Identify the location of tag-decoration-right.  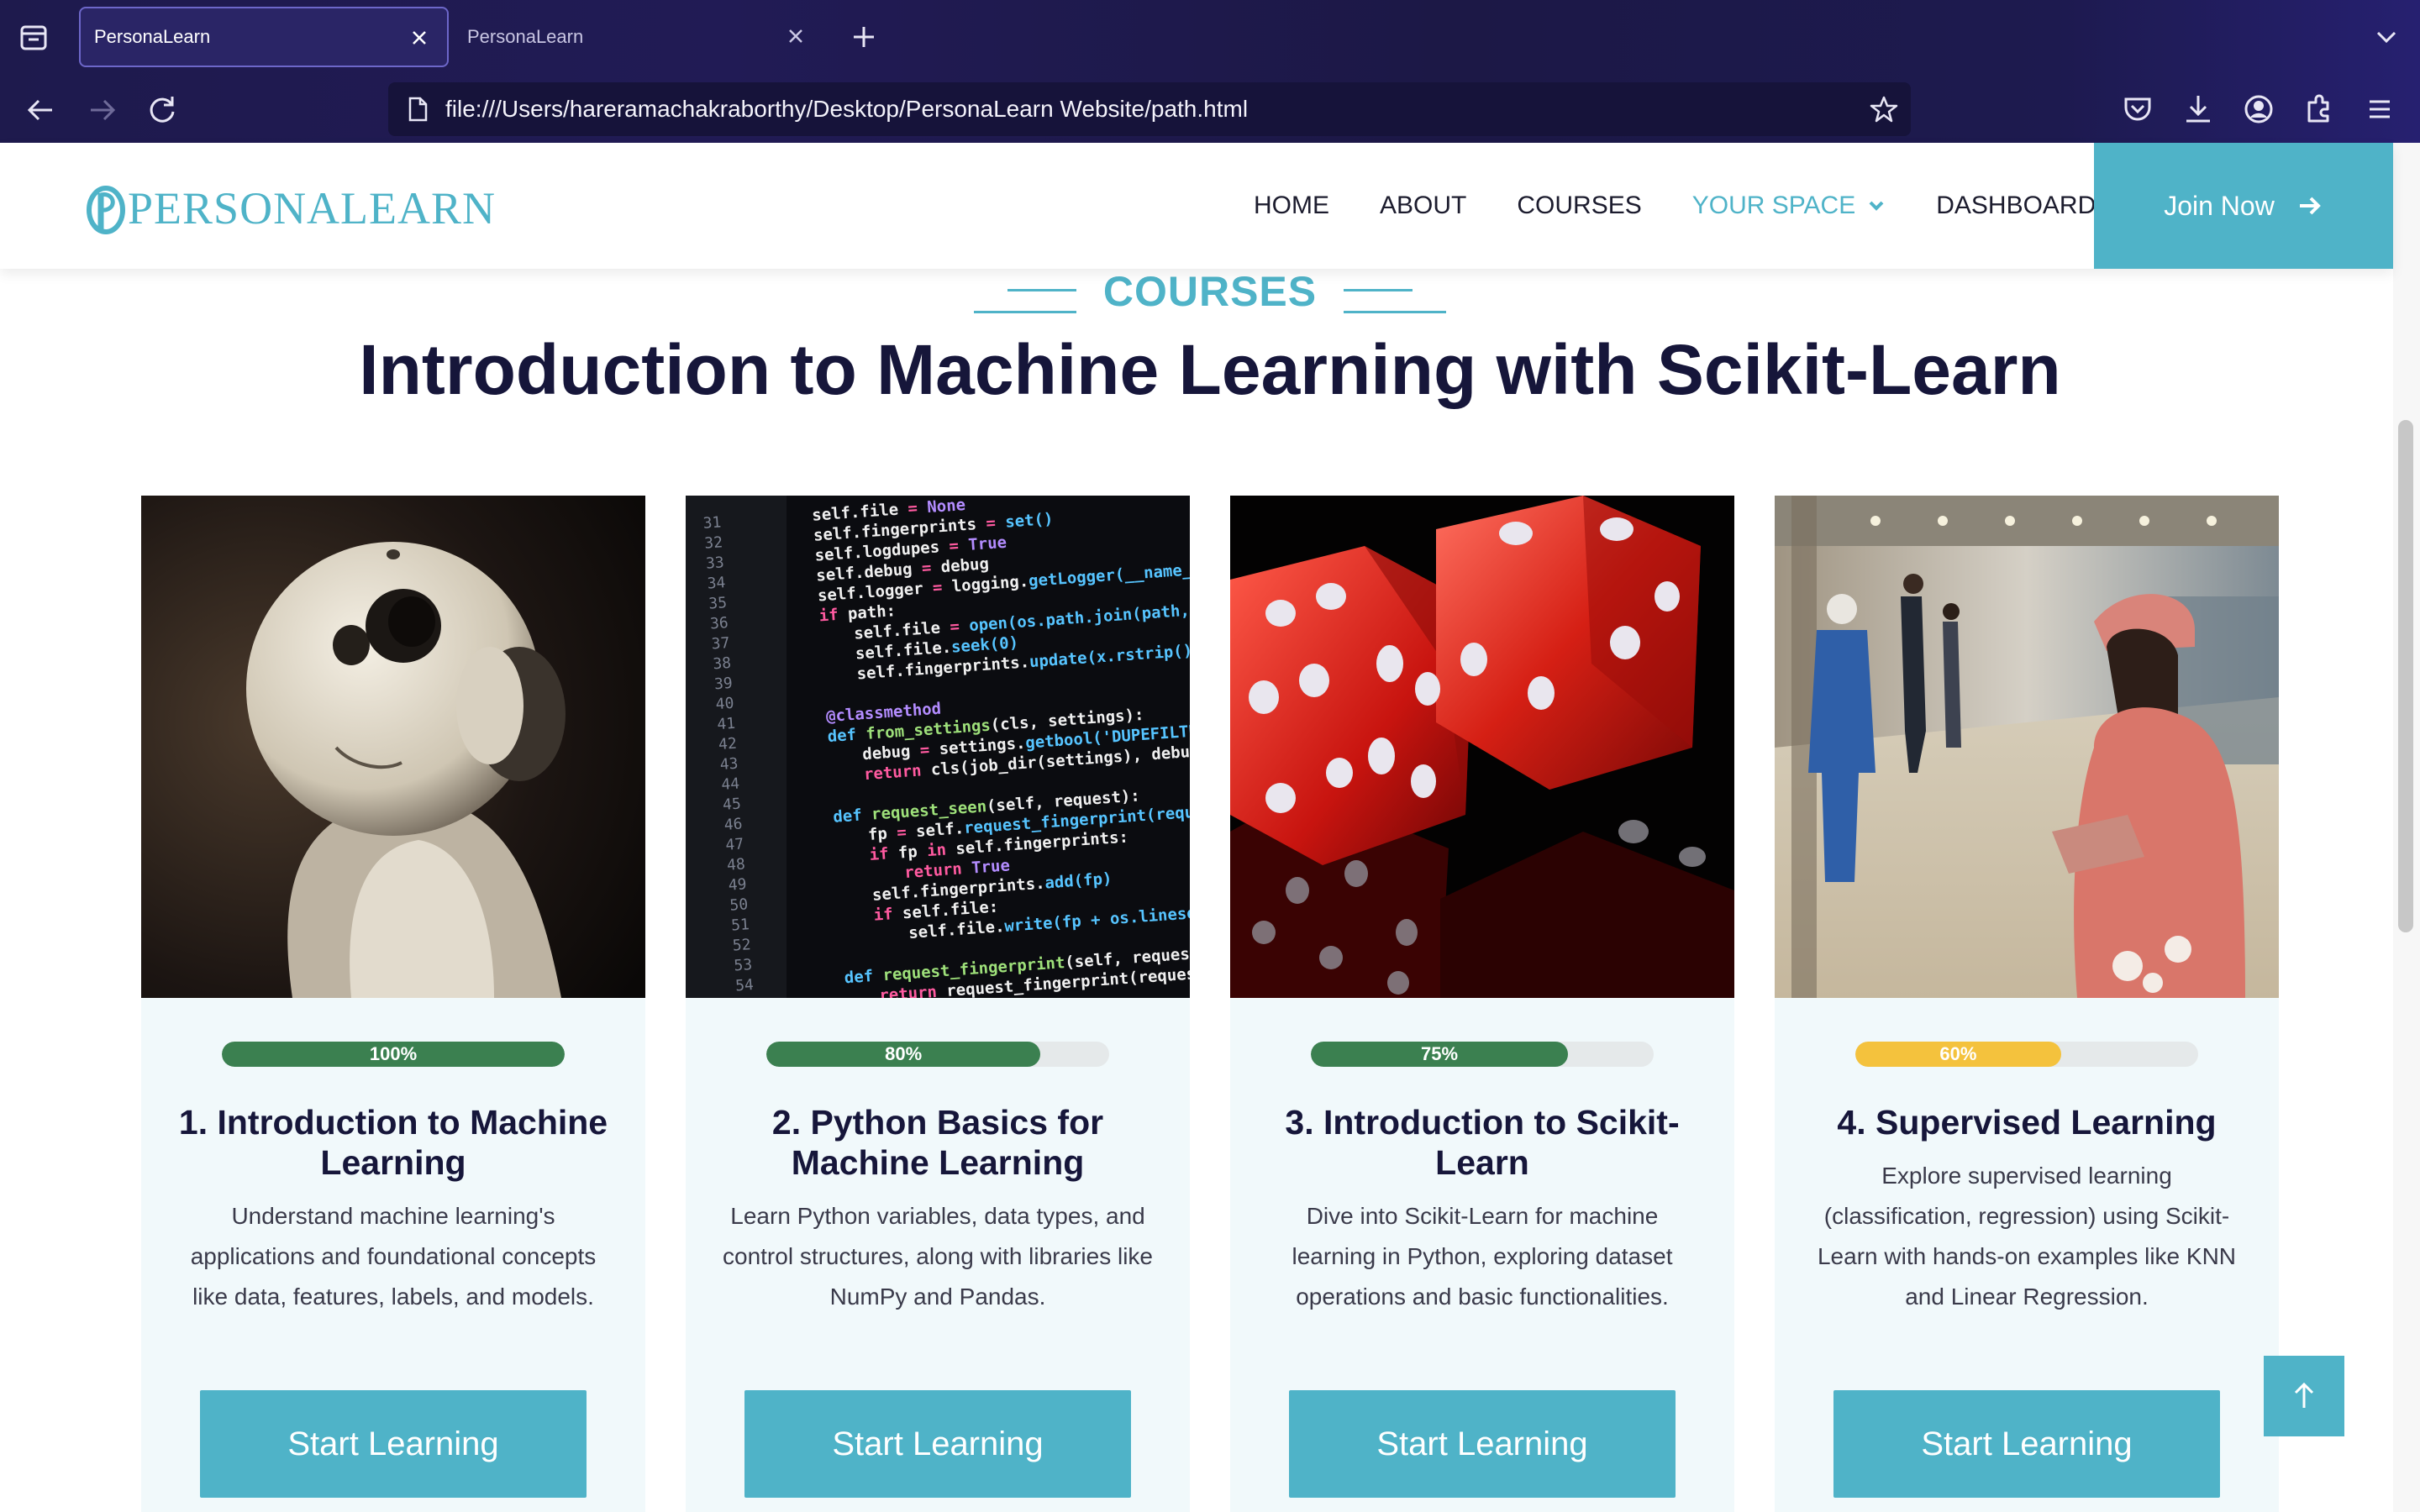
(1395, 296).